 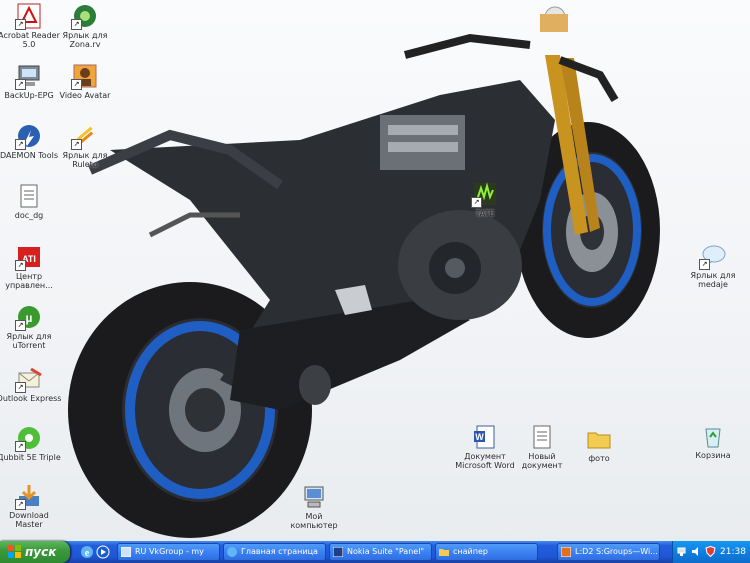 I want to click on task-button: снайпер, so click(x=486, y=552).